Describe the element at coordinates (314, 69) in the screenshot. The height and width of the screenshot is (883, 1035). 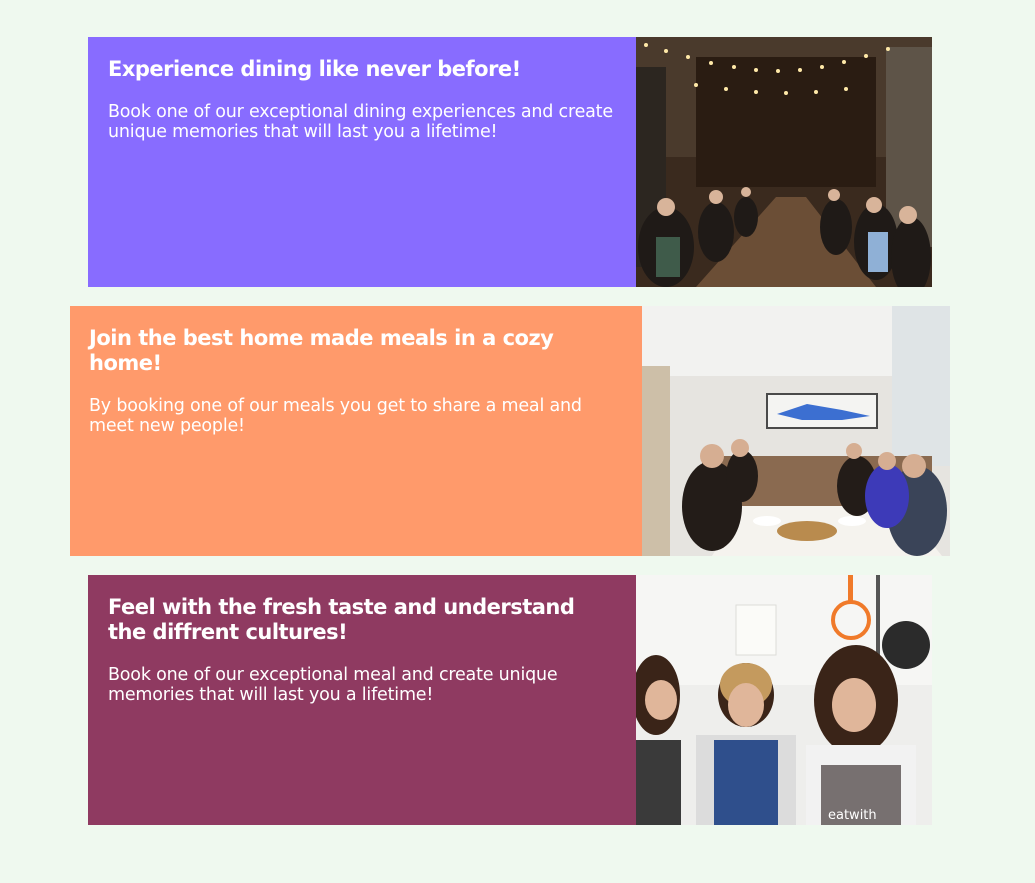
I see `card-title: Experience dining like never before!` at that location.